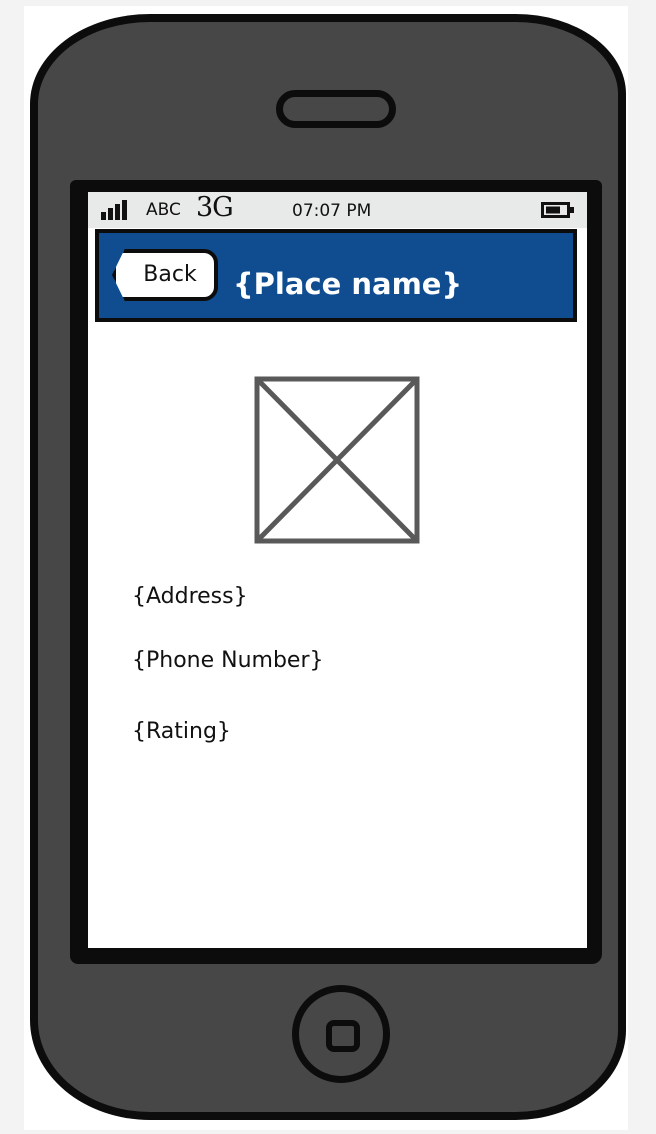 The height and width of the screenshot is (1134, 656). What do you see at coordinates (165, 275) in the screenshot?
I see `back-button: Back` at bounding box center [165, 275].